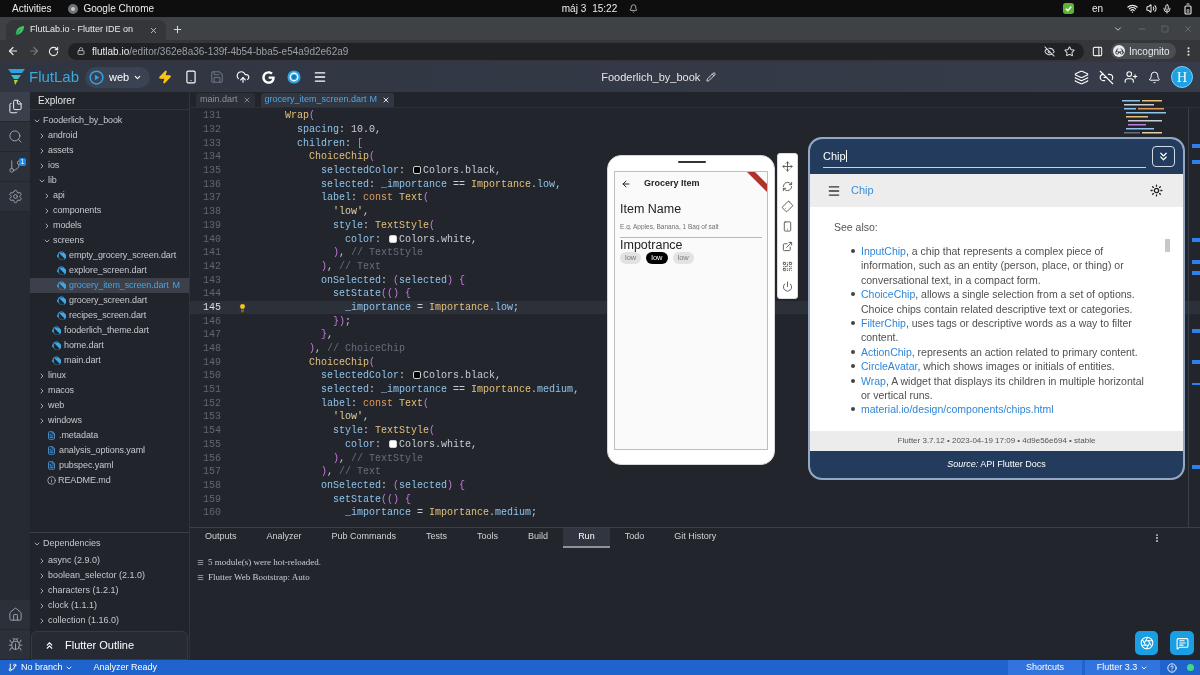 The image size is (1200, 675). Describe the element at coordinates (15, 197) in the screenshot. I see `settings-button` at that location.